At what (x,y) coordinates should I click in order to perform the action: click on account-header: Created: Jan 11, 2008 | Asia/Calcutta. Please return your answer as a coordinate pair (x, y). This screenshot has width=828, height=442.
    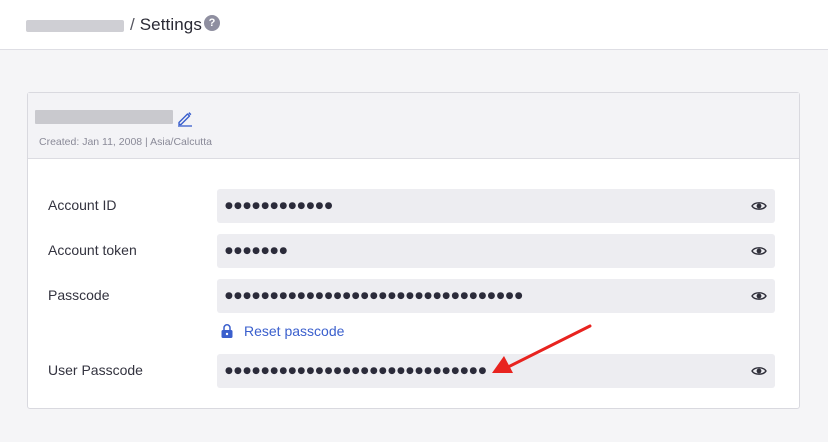
    Looking at the image, I should click on (413, 126).